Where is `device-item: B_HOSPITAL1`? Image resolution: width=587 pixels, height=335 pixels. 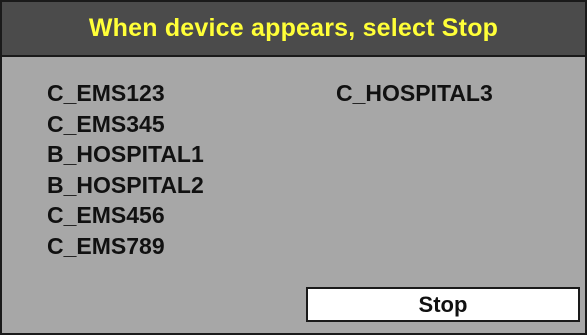
device-item: B_HOSPITAL1 is located at coordinates (167, 154).